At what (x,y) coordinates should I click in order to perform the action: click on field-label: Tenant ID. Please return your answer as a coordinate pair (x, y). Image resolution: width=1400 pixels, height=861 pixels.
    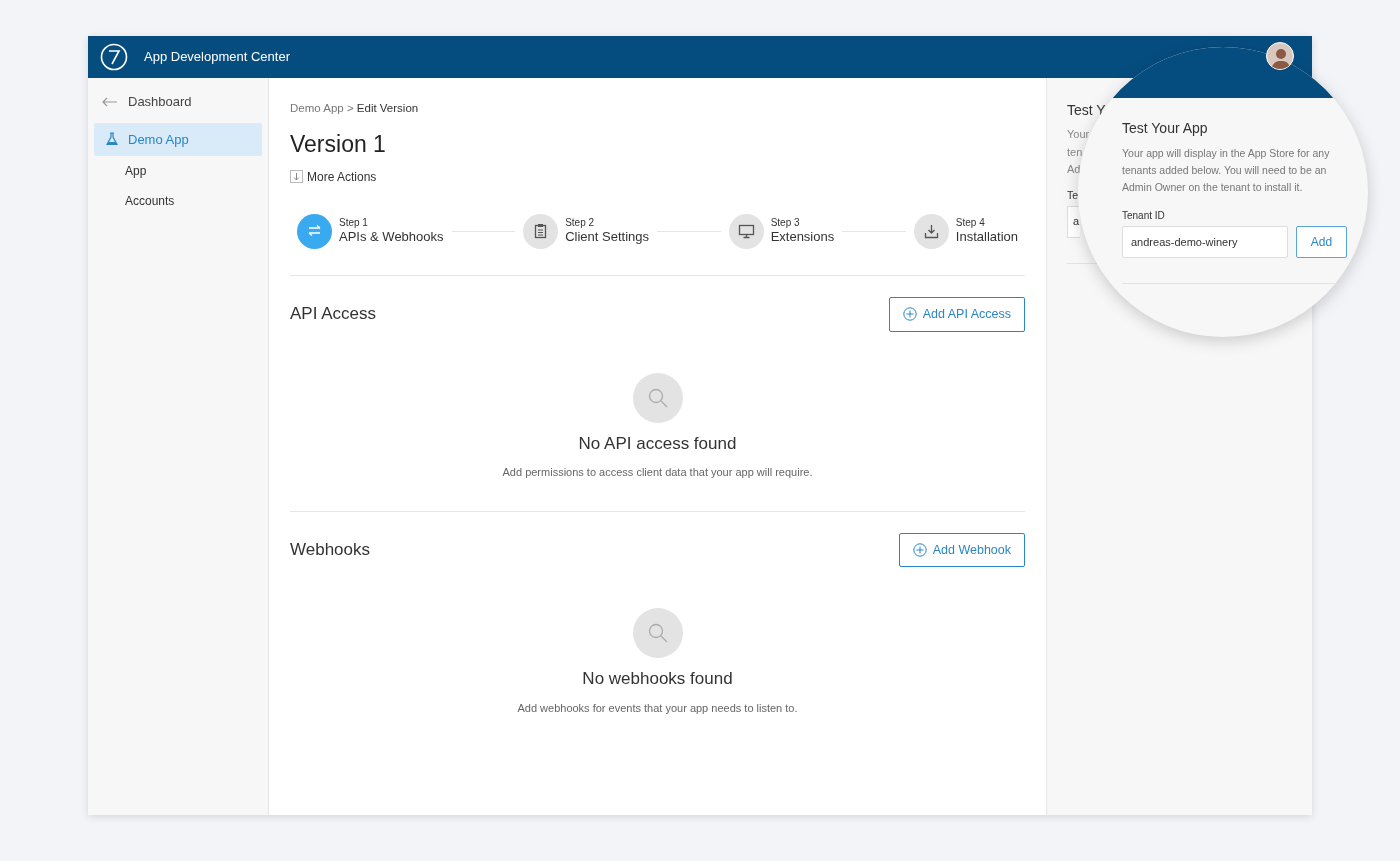
    Looking at the image, I should click on (1144, 216).